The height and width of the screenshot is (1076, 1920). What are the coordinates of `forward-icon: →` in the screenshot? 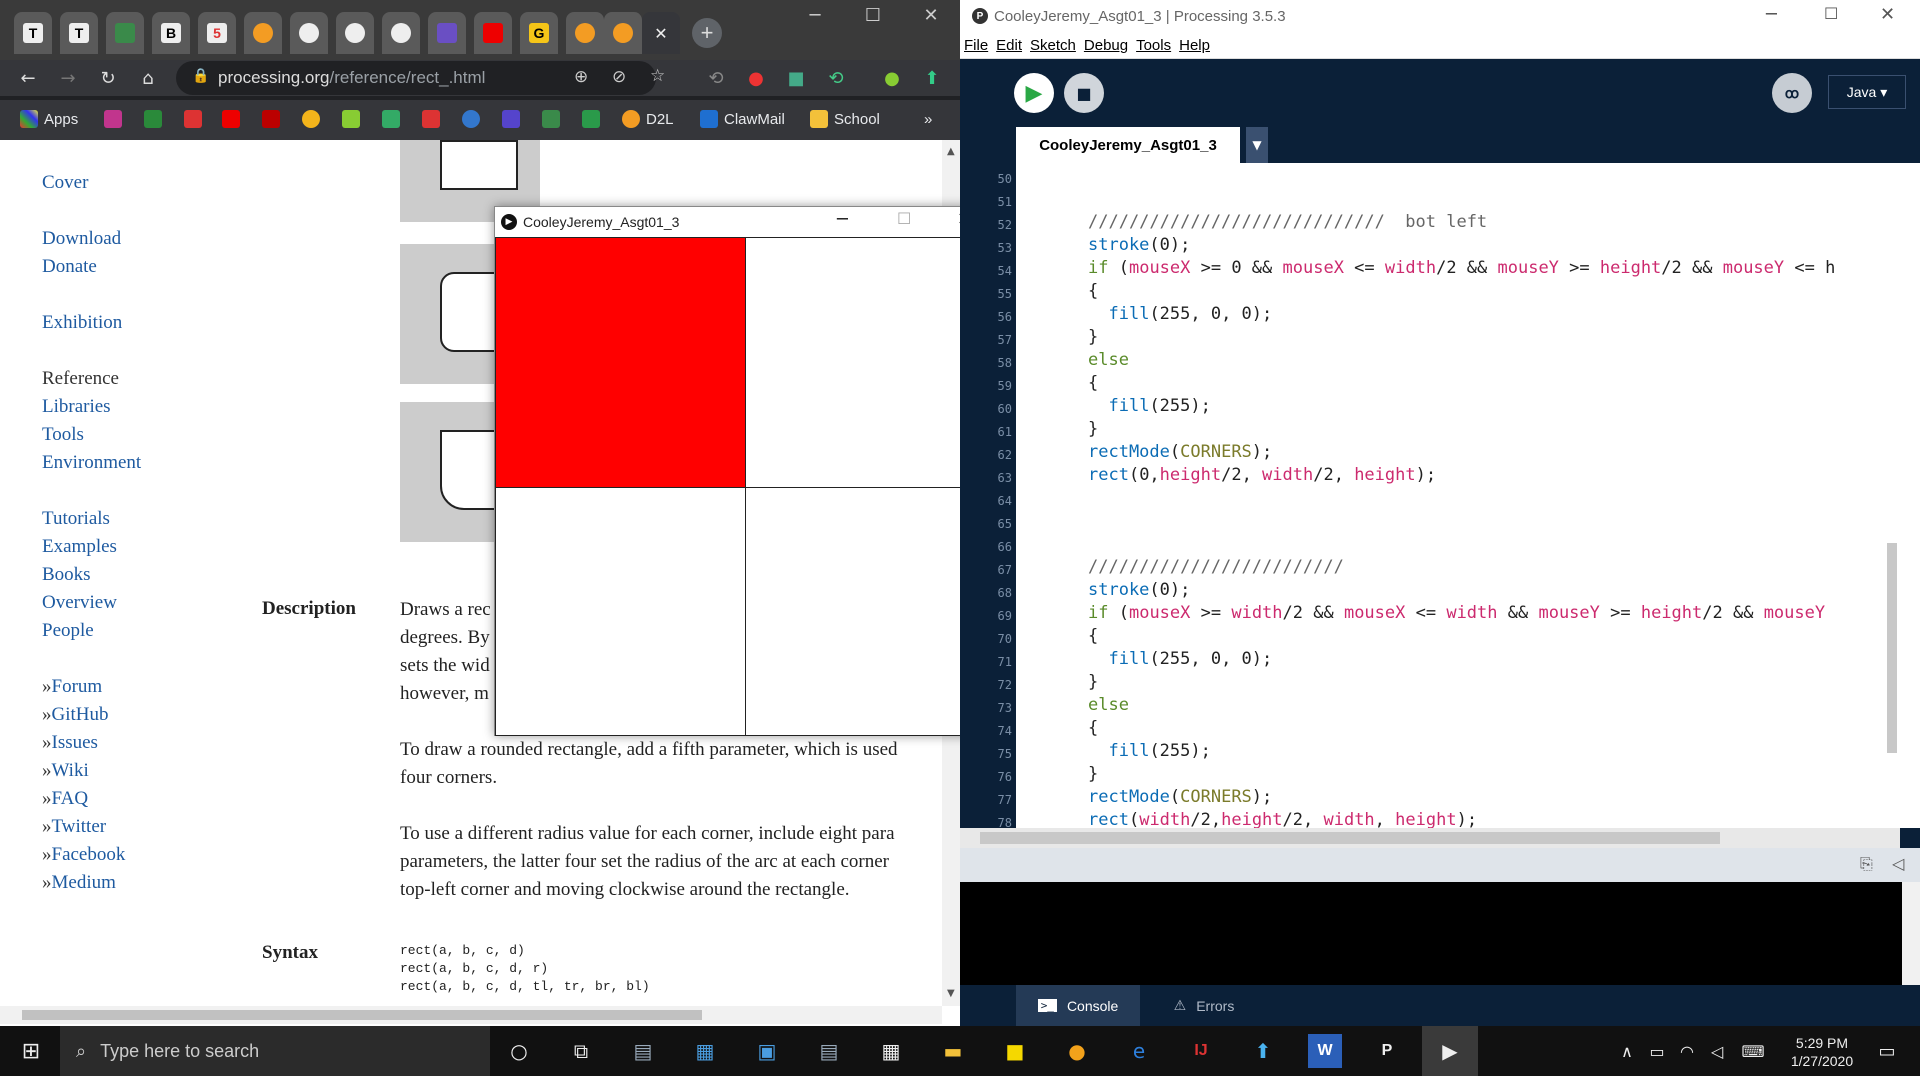 It's located at (68, 78).